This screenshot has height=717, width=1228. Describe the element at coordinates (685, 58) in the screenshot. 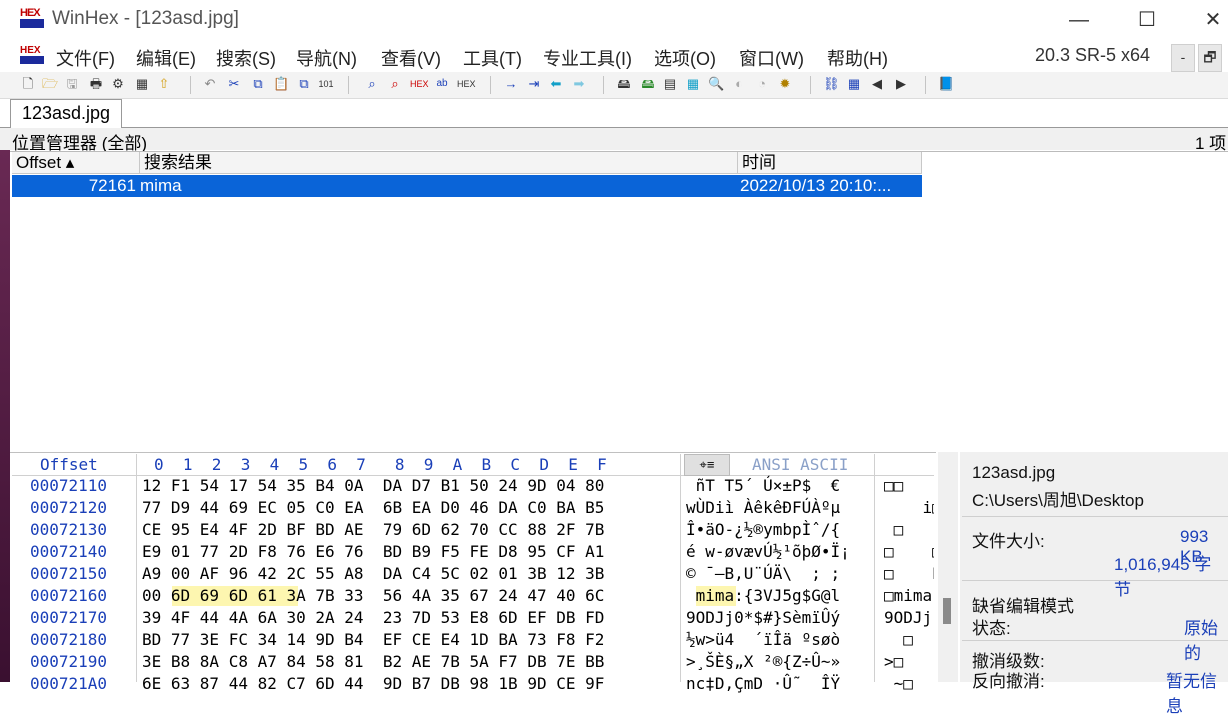

I see `menu-options: 选项(O)` at that location.